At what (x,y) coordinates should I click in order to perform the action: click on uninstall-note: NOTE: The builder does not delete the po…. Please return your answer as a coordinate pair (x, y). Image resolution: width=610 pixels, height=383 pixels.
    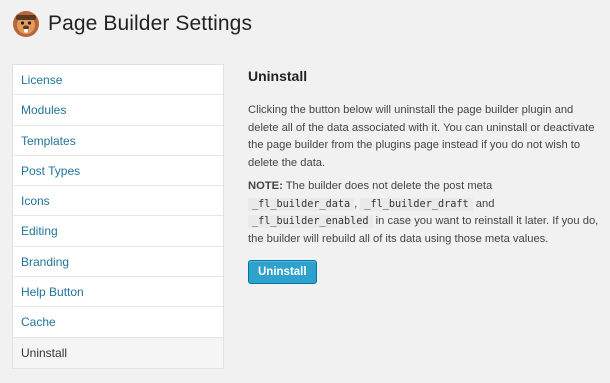
    Looking at the image, I should click on (424, 213).